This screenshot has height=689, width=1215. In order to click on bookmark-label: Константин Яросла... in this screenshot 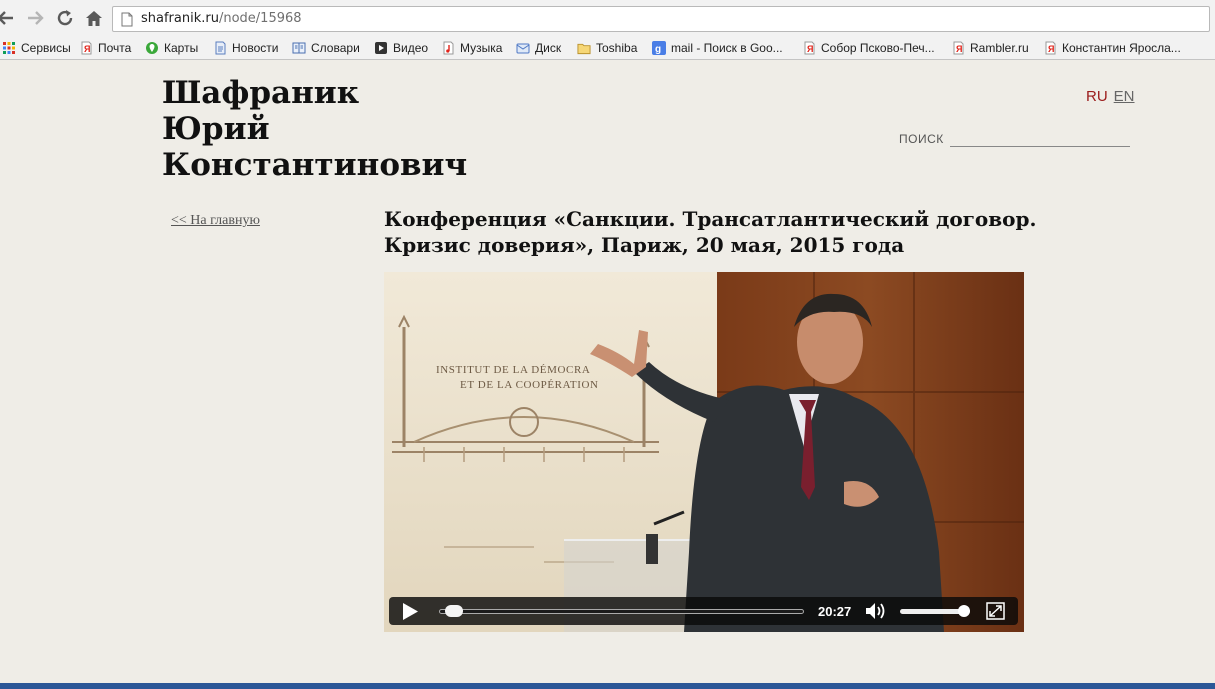, I will do `click(1121, 48)`.